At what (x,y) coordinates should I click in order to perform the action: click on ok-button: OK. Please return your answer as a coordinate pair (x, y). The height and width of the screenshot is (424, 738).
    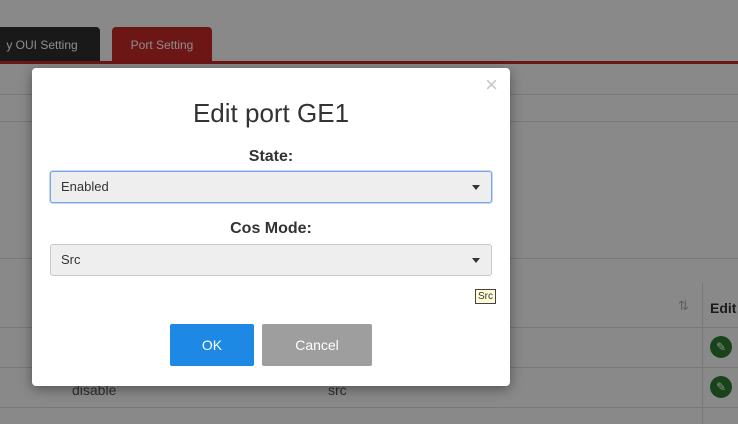
    Looking at the image, I should click on (212, 345).